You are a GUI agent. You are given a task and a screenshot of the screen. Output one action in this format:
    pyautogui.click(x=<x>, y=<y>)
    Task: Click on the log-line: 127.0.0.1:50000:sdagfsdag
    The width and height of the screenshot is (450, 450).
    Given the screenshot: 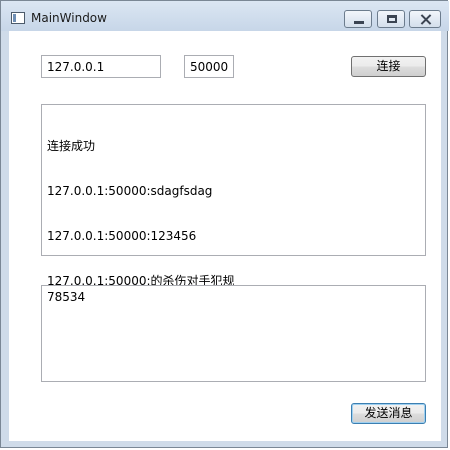 What is the action you would take?
    pyautogui.click(x=130, y=191)
    